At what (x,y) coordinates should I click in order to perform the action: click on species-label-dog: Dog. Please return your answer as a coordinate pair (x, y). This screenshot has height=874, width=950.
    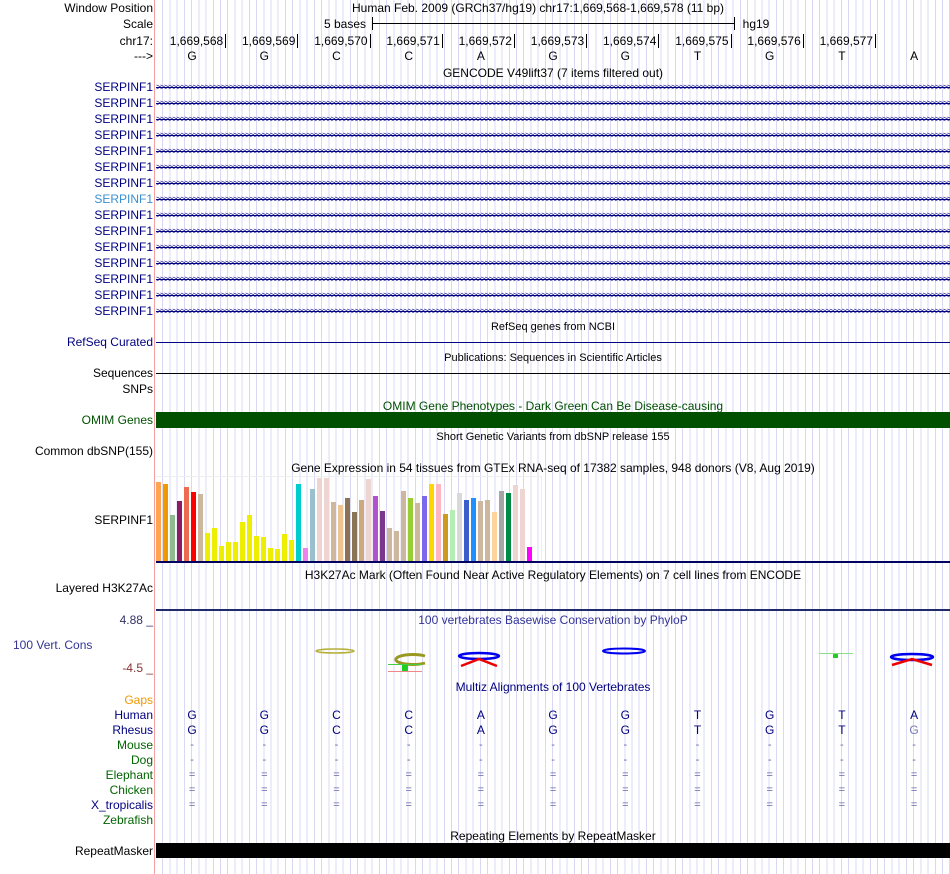
    Looking at the image, I should click on (142, 760).